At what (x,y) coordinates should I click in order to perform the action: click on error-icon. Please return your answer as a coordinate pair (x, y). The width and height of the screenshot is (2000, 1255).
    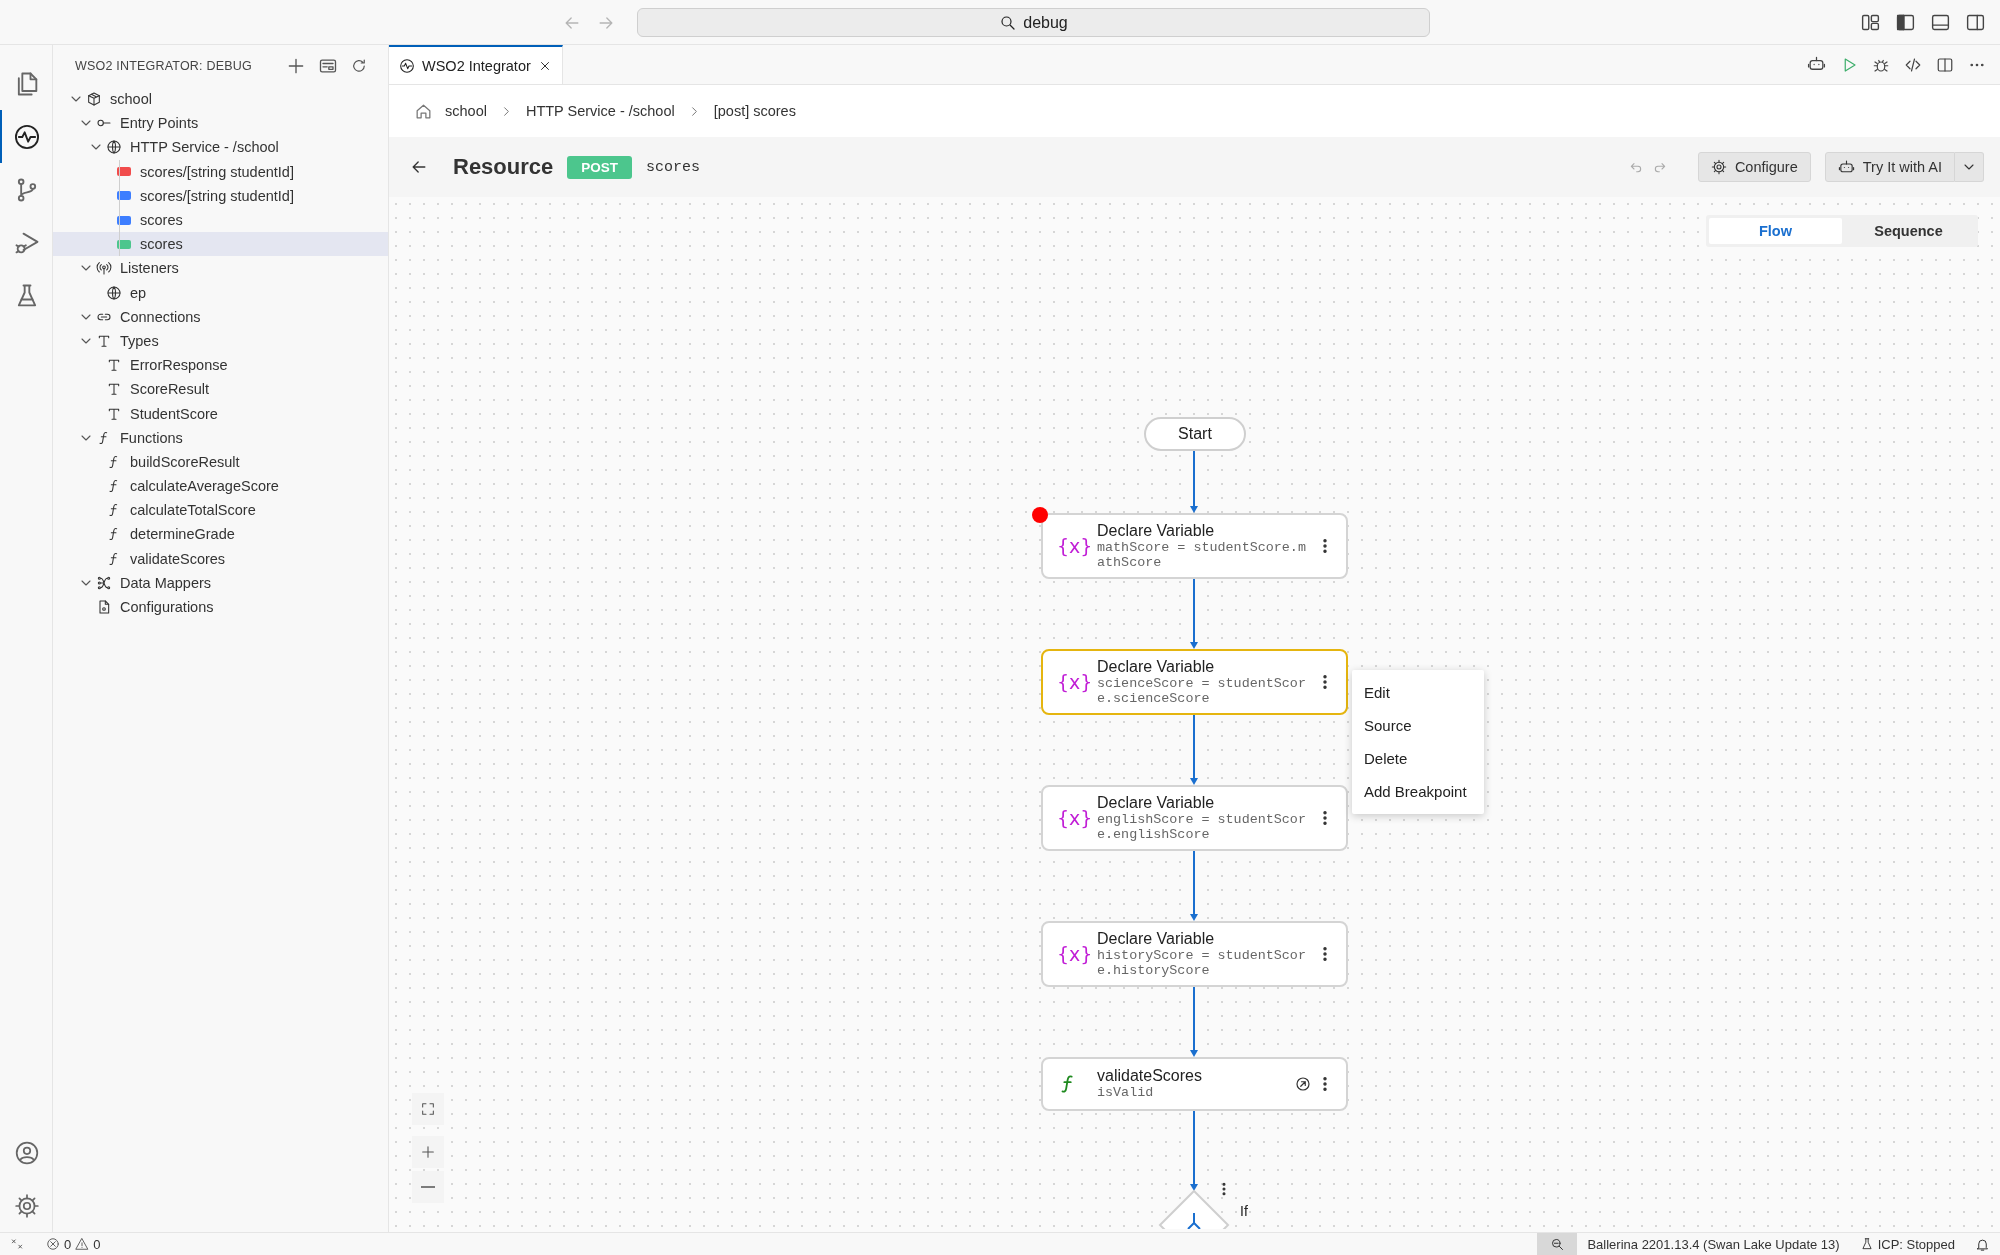
    Looking at the image, I should click on (53, 1244).